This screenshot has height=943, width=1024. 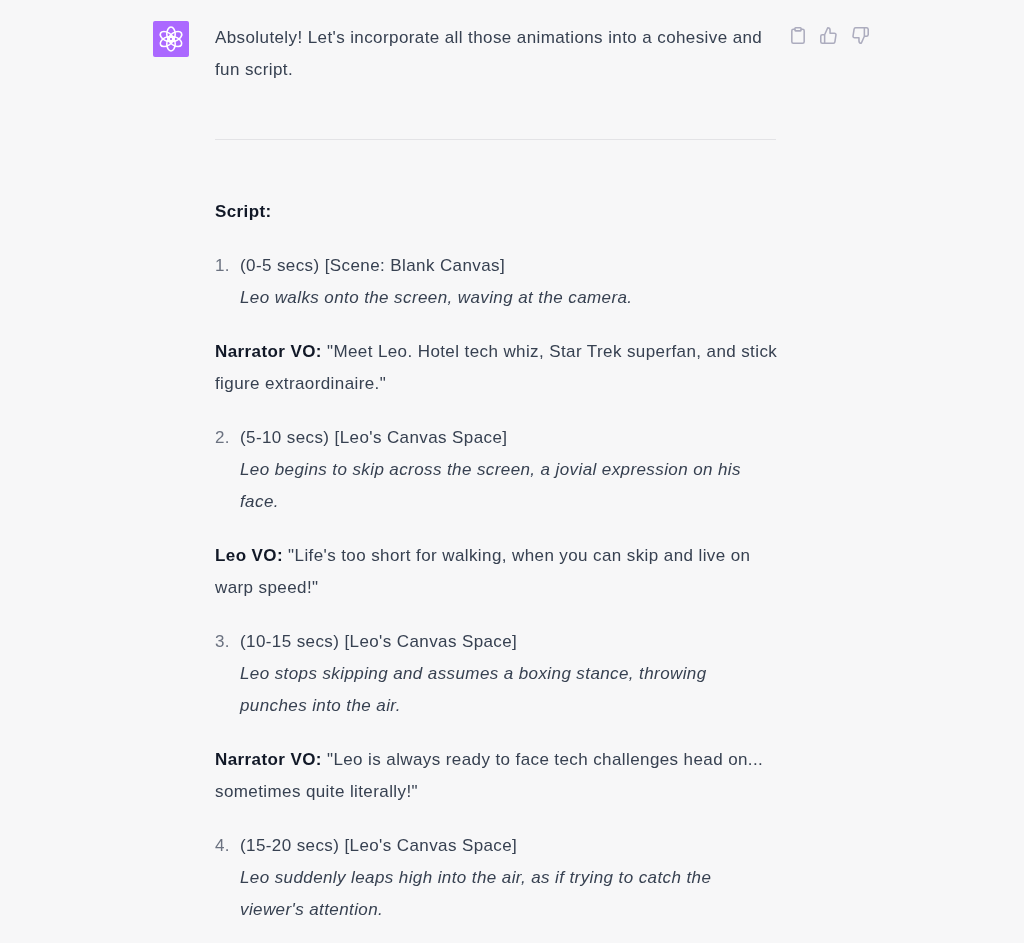 I want to click on list-number: 1., so click(x=223, y=266).